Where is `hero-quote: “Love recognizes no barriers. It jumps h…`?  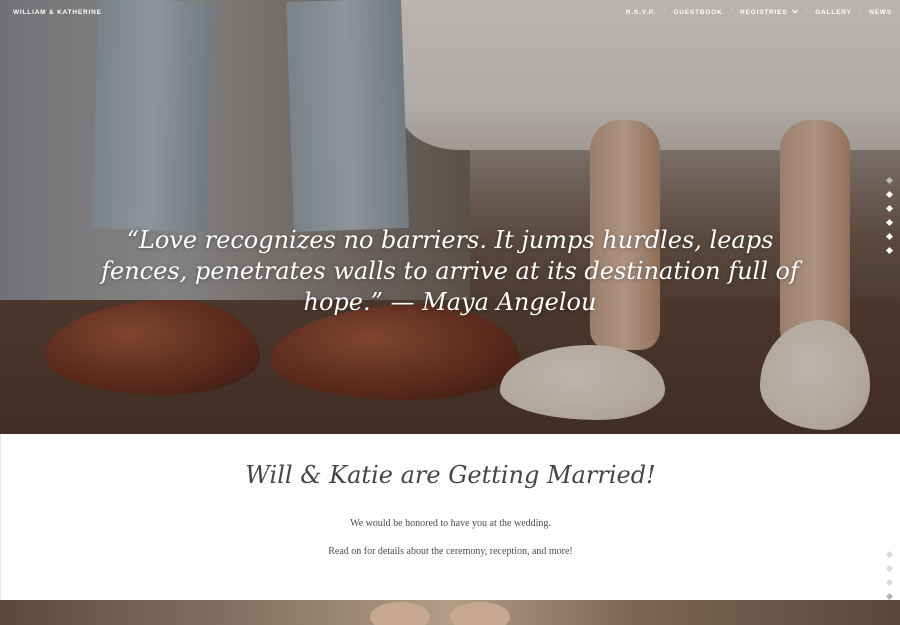
hero-quote: “Love recognizes no barriers. It jumps h… is located at coordinates (450, 271).